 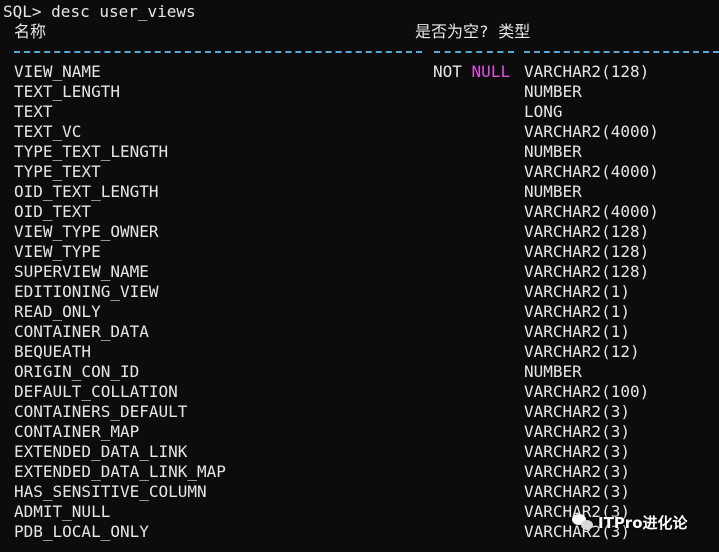 What do you see at coordinates (86, 291) in the screenshot?
I see `row-column-name: EDITIONING_VIEW` at bounding box center [86, 291].